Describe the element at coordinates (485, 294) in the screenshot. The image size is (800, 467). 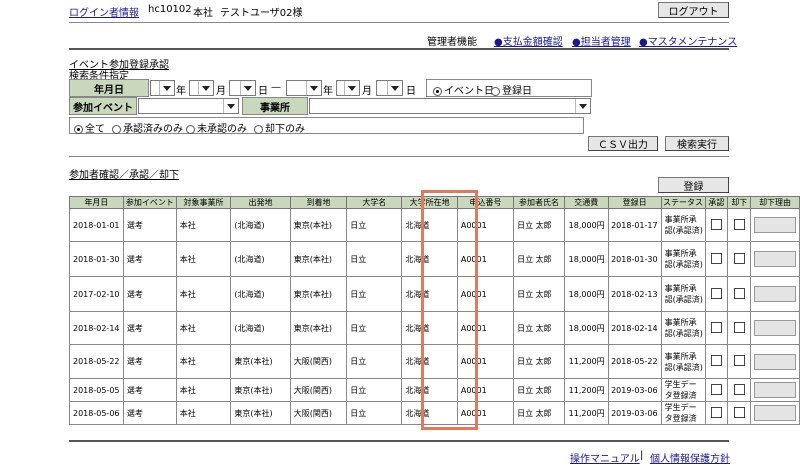
I see `row-app-no: A0001` at that location.